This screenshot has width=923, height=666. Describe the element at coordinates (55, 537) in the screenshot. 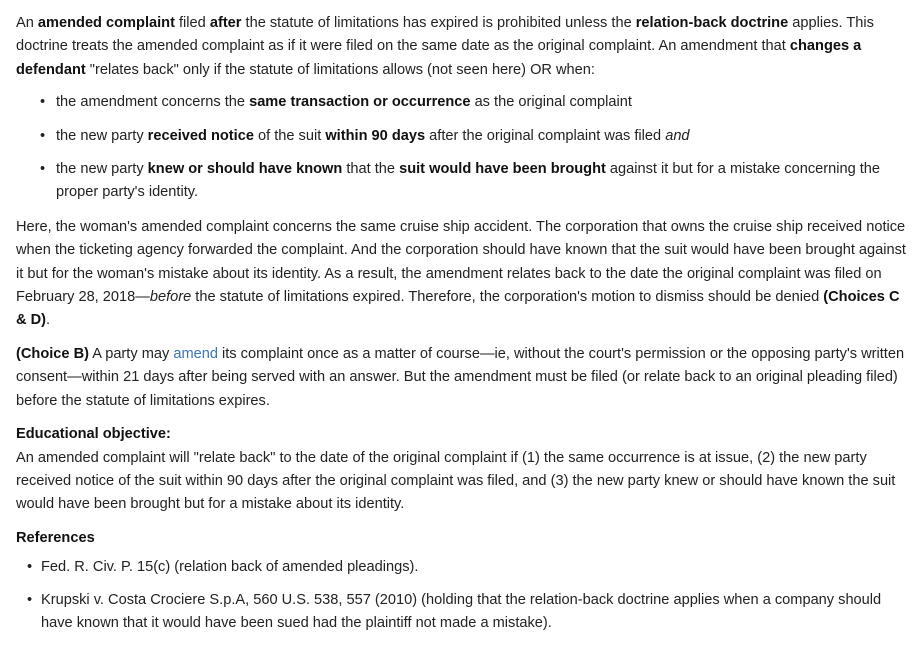

I see `references-title: References` at that location.